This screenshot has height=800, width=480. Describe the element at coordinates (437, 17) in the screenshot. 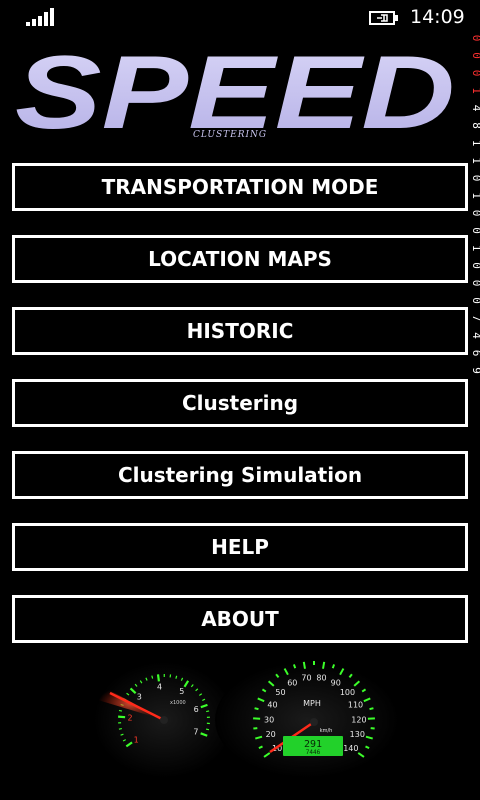

I see `status-time: 14:09` at that location.